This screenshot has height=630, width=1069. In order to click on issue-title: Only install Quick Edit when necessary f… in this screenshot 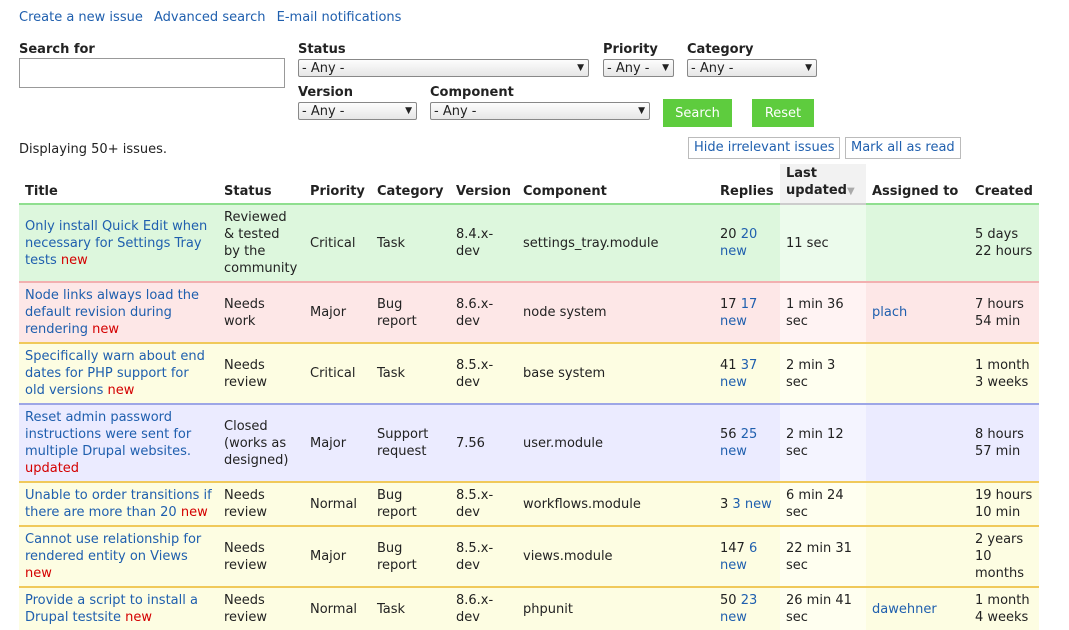, I will do `click(116, 243)`.